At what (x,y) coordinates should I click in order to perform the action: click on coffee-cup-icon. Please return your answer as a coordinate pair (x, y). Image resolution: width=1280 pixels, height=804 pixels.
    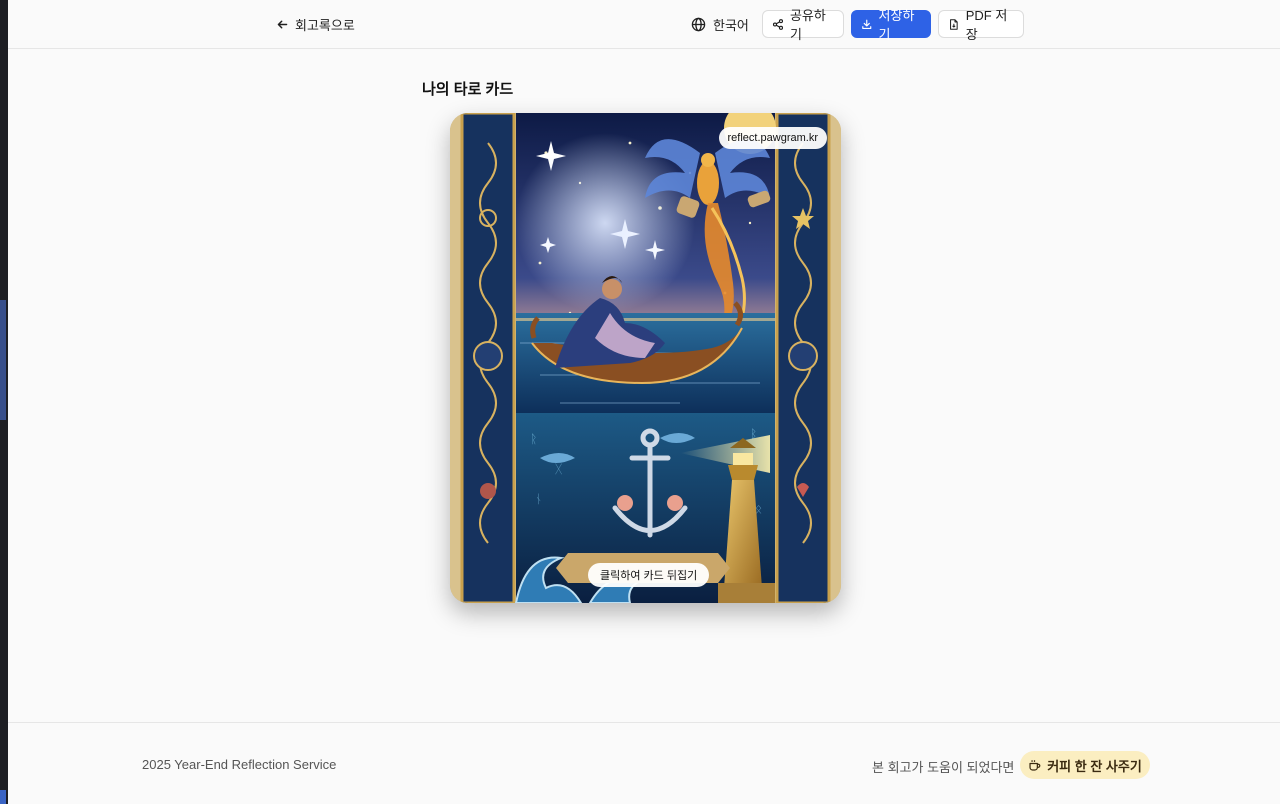
    Looking at the image, I should click on (1035, 765).